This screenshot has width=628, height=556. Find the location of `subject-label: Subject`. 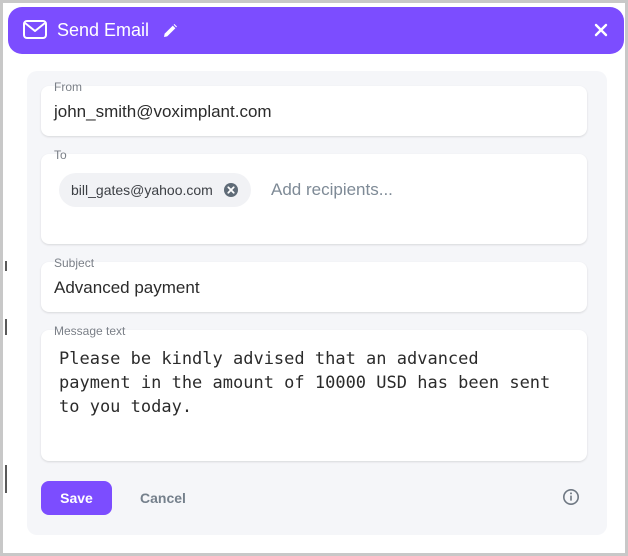

subject-label: Subject is located at coordinates (74, 263).